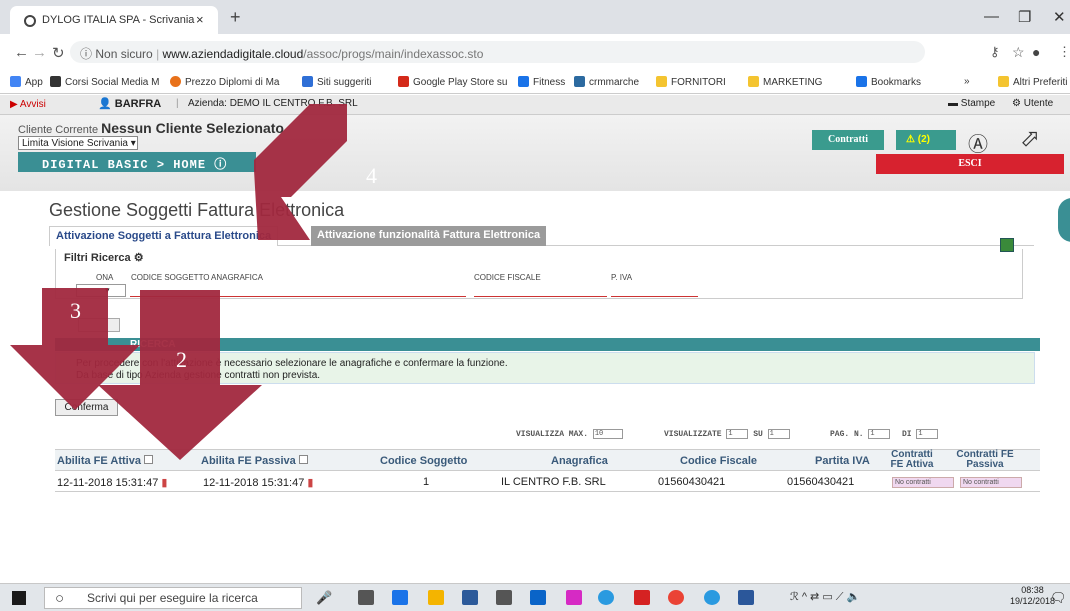 This screenshot has height=611, width=1070. I want to click on cortana-icon: ○, so click(60, 598).